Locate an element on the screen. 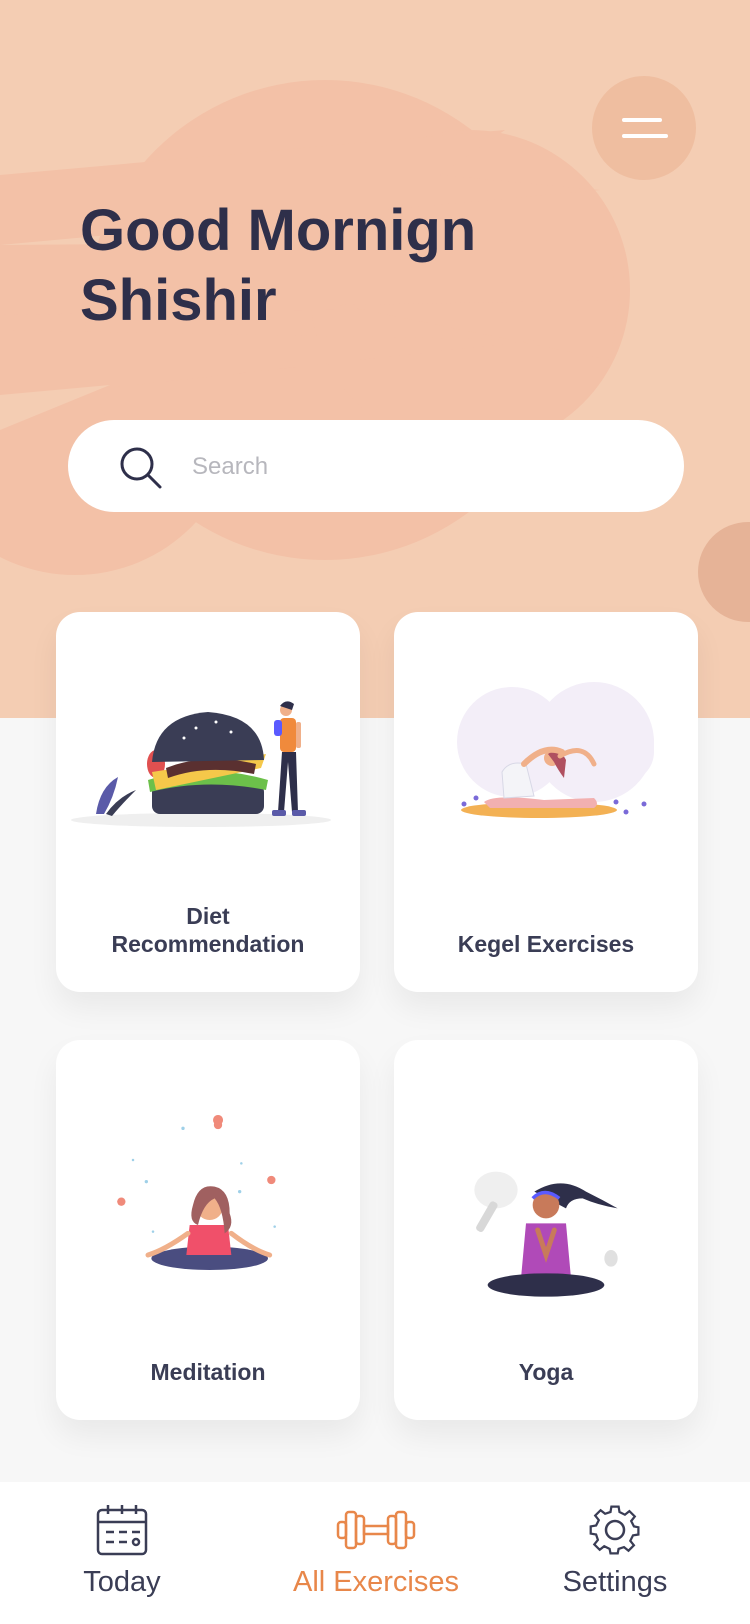 The image size is (750, 1624). greeting-title: Good Mornign Shishir is located at coordinates (360, 266).